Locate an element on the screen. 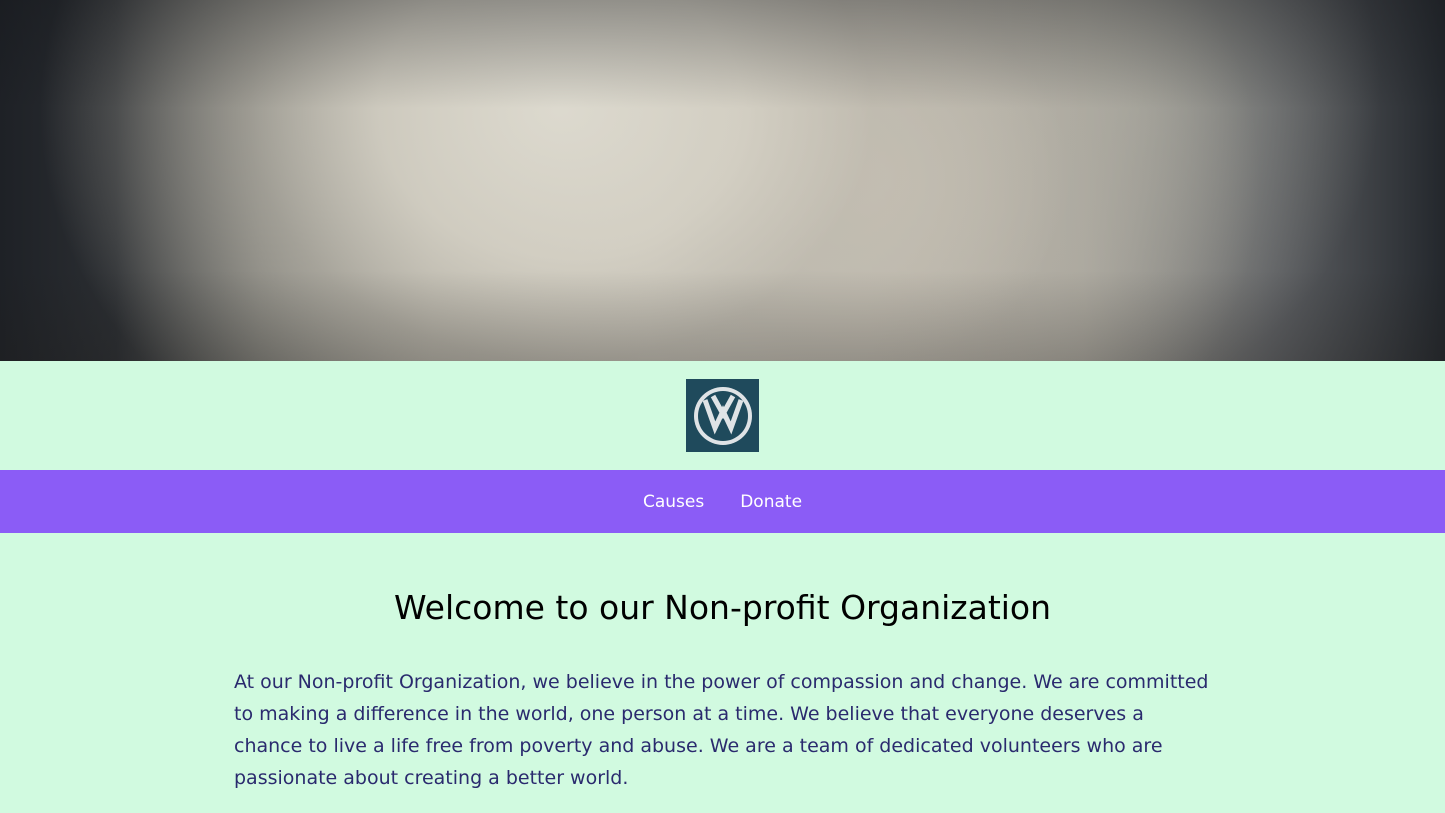  page-title: Welcome to our Non-profit Organization is located at coordinates (722, 607).